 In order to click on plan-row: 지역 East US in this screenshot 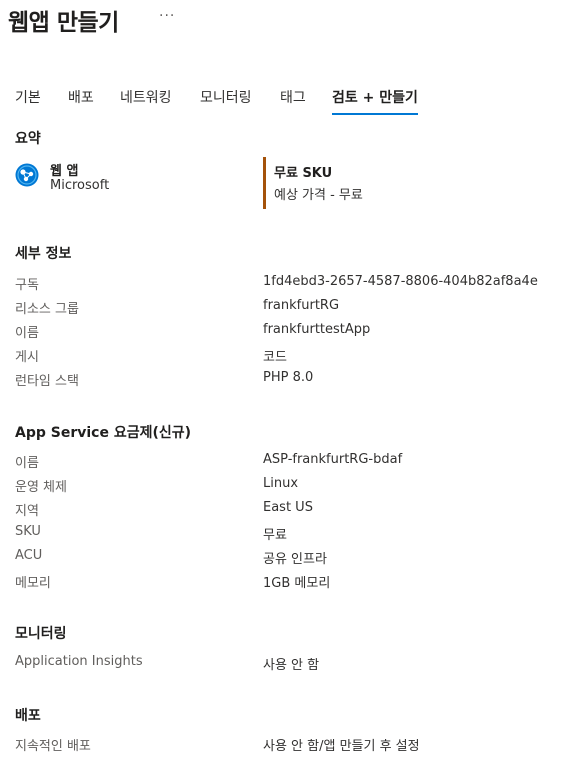, I will do `click(288, 510)`.